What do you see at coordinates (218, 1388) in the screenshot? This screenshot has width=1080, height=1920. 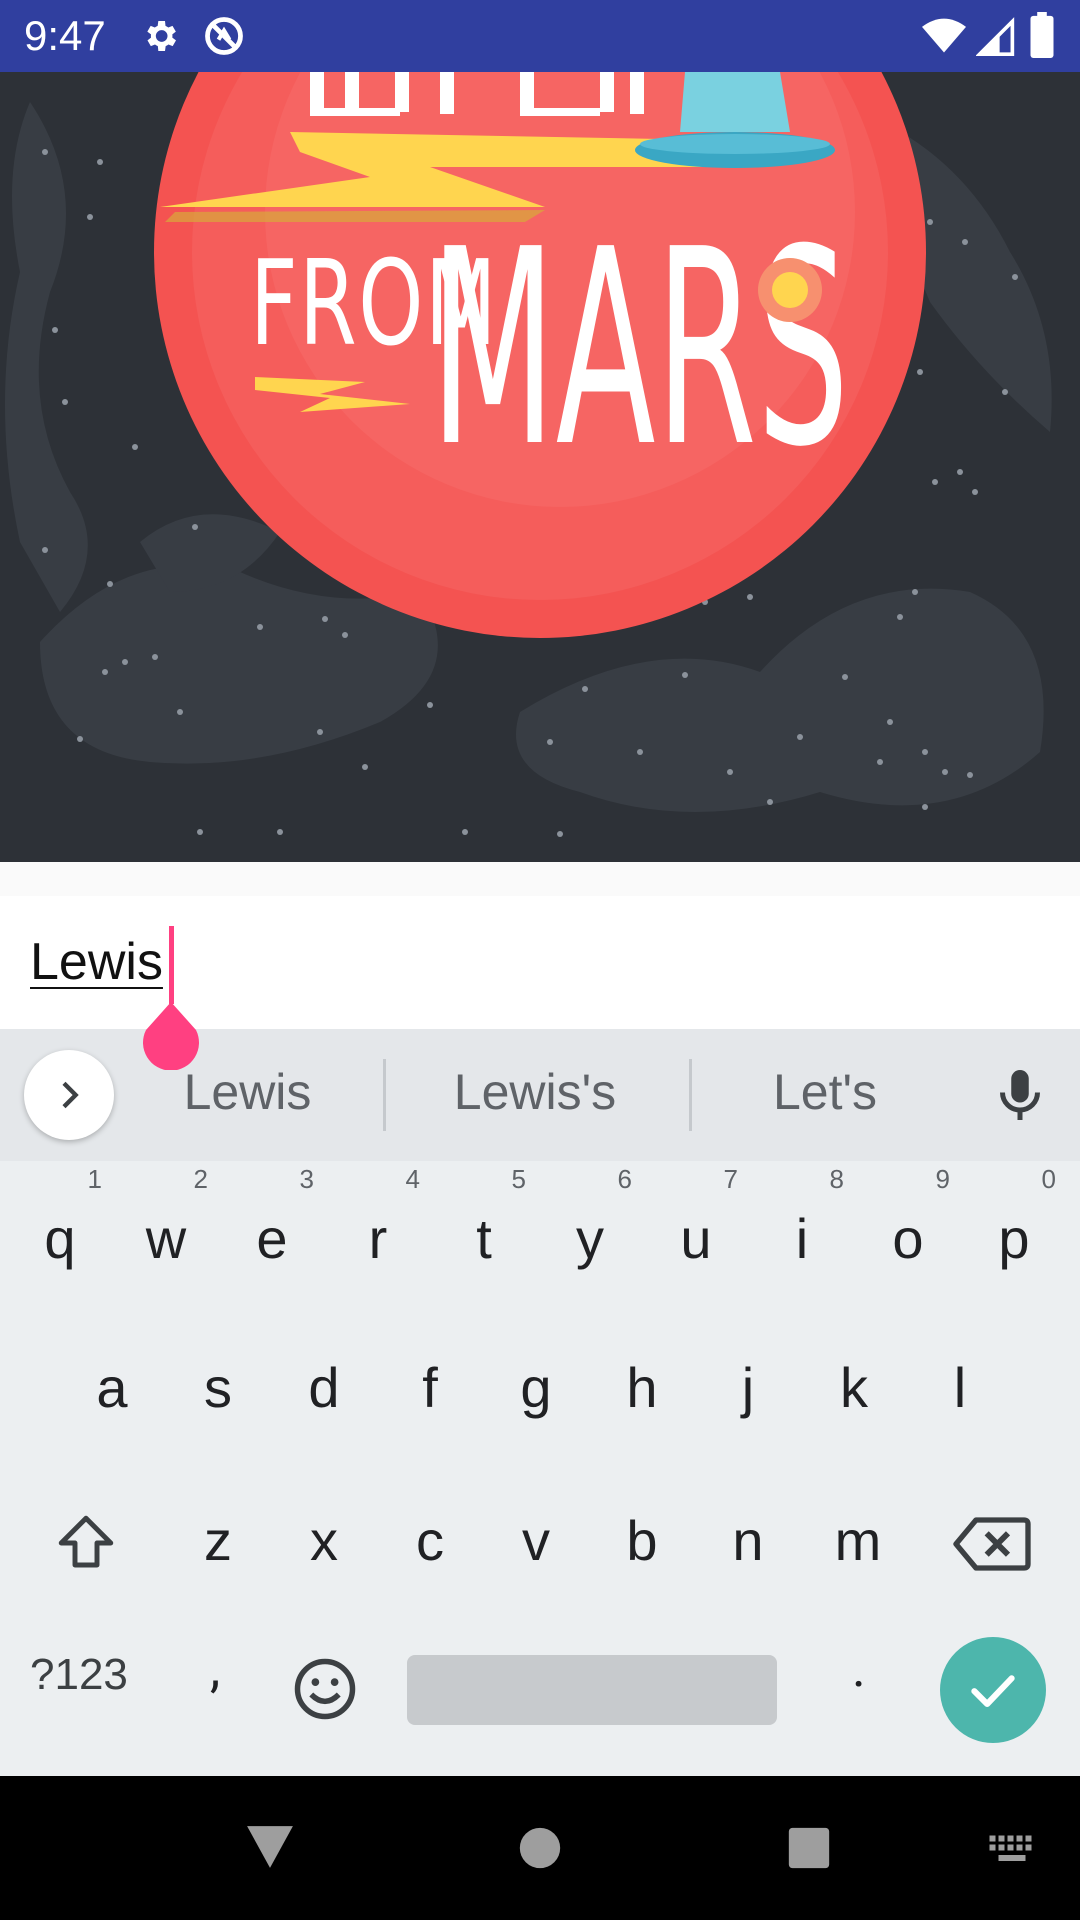 I see `key-s: s` at bounding box center [218, 1388].